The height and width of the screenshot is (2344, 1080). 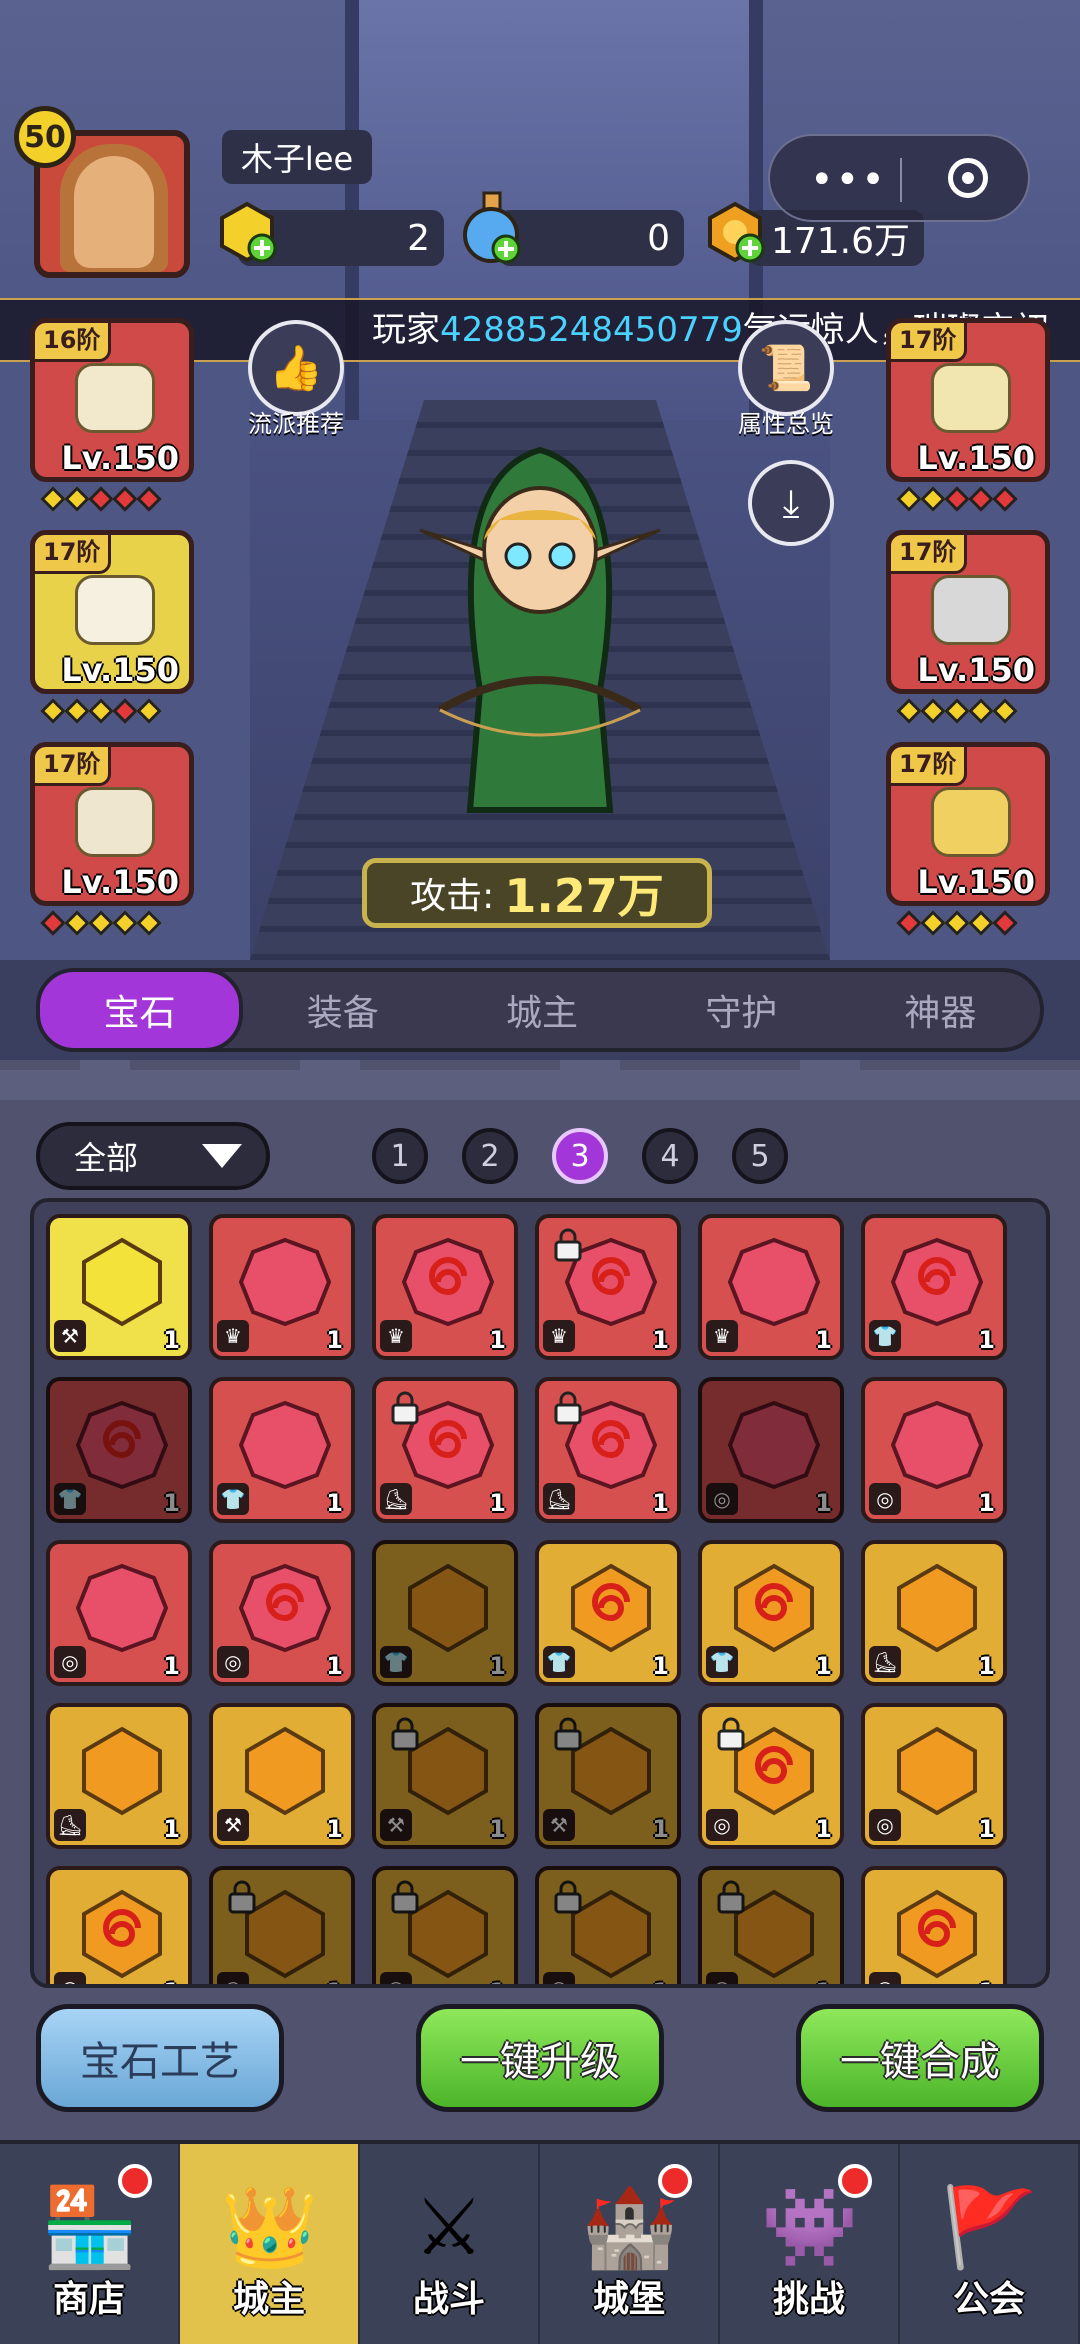 What do you see at coordinates (490, 1156) in the screenshot?
I see `page-button-2: 2` at bounding box center [490, 1156].